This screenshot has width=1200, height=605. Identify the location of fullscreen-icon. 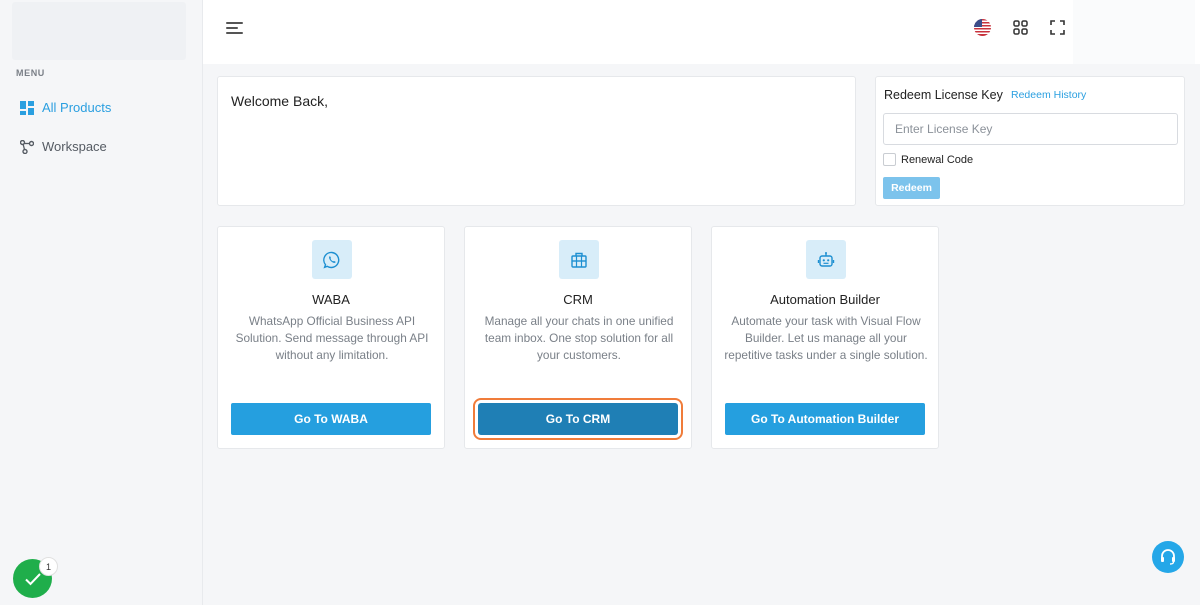
(1057, 27).